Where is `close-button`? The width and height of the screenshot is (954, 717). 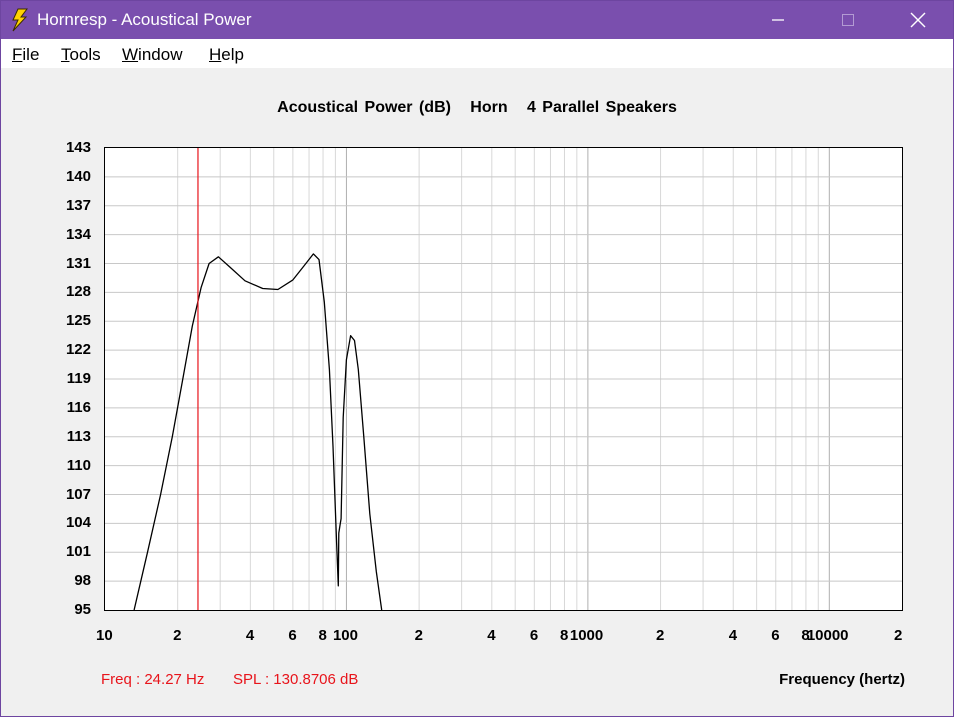 close-button is located at coordinates (918, 20).